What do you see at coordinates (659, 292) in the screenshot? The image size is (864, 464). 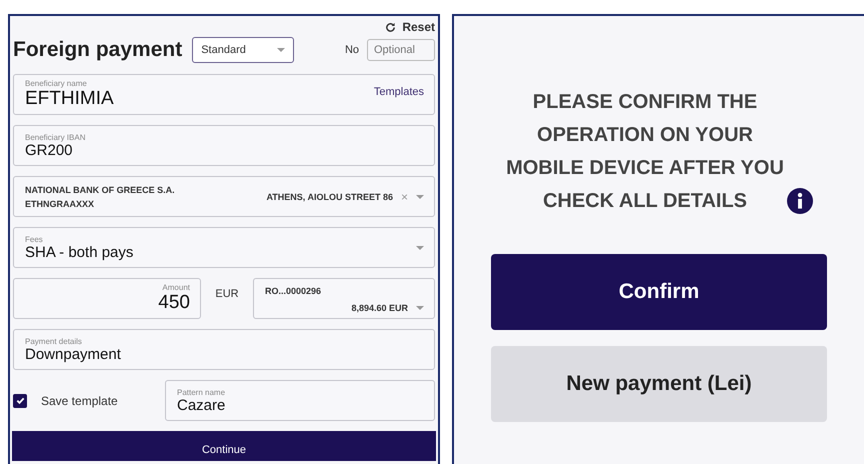 I see `confirm-button: Confirm` at bounding box center [659, 292].